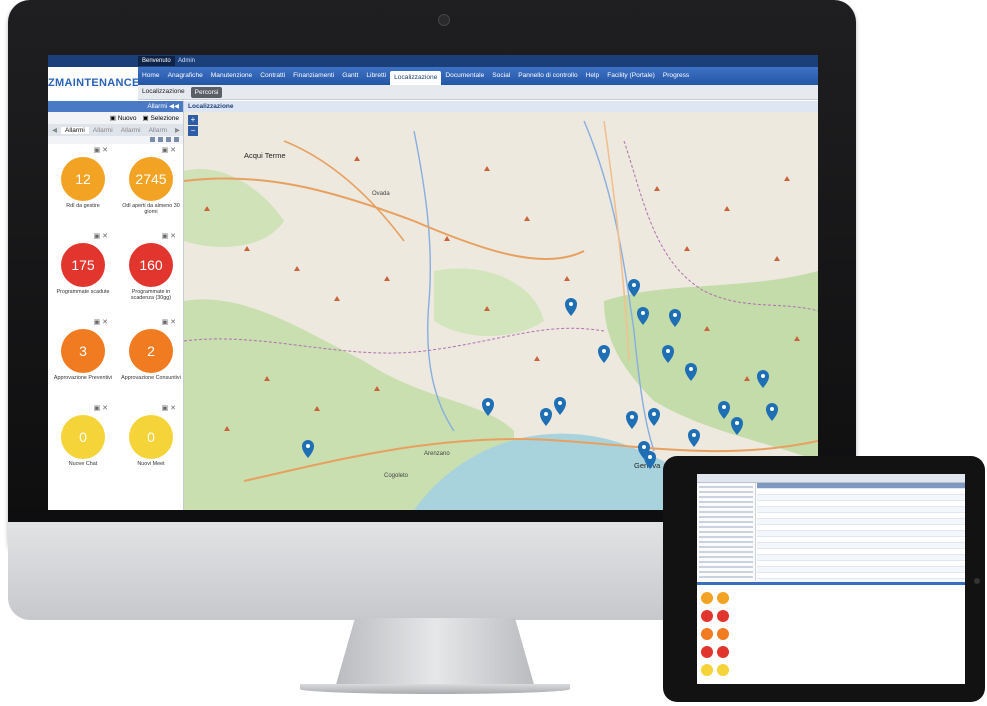  What do you see at coordinates (54, 130) in the screenshot?
I see `tabs-prev-icon: ◀` at bounding box center [54, 130].